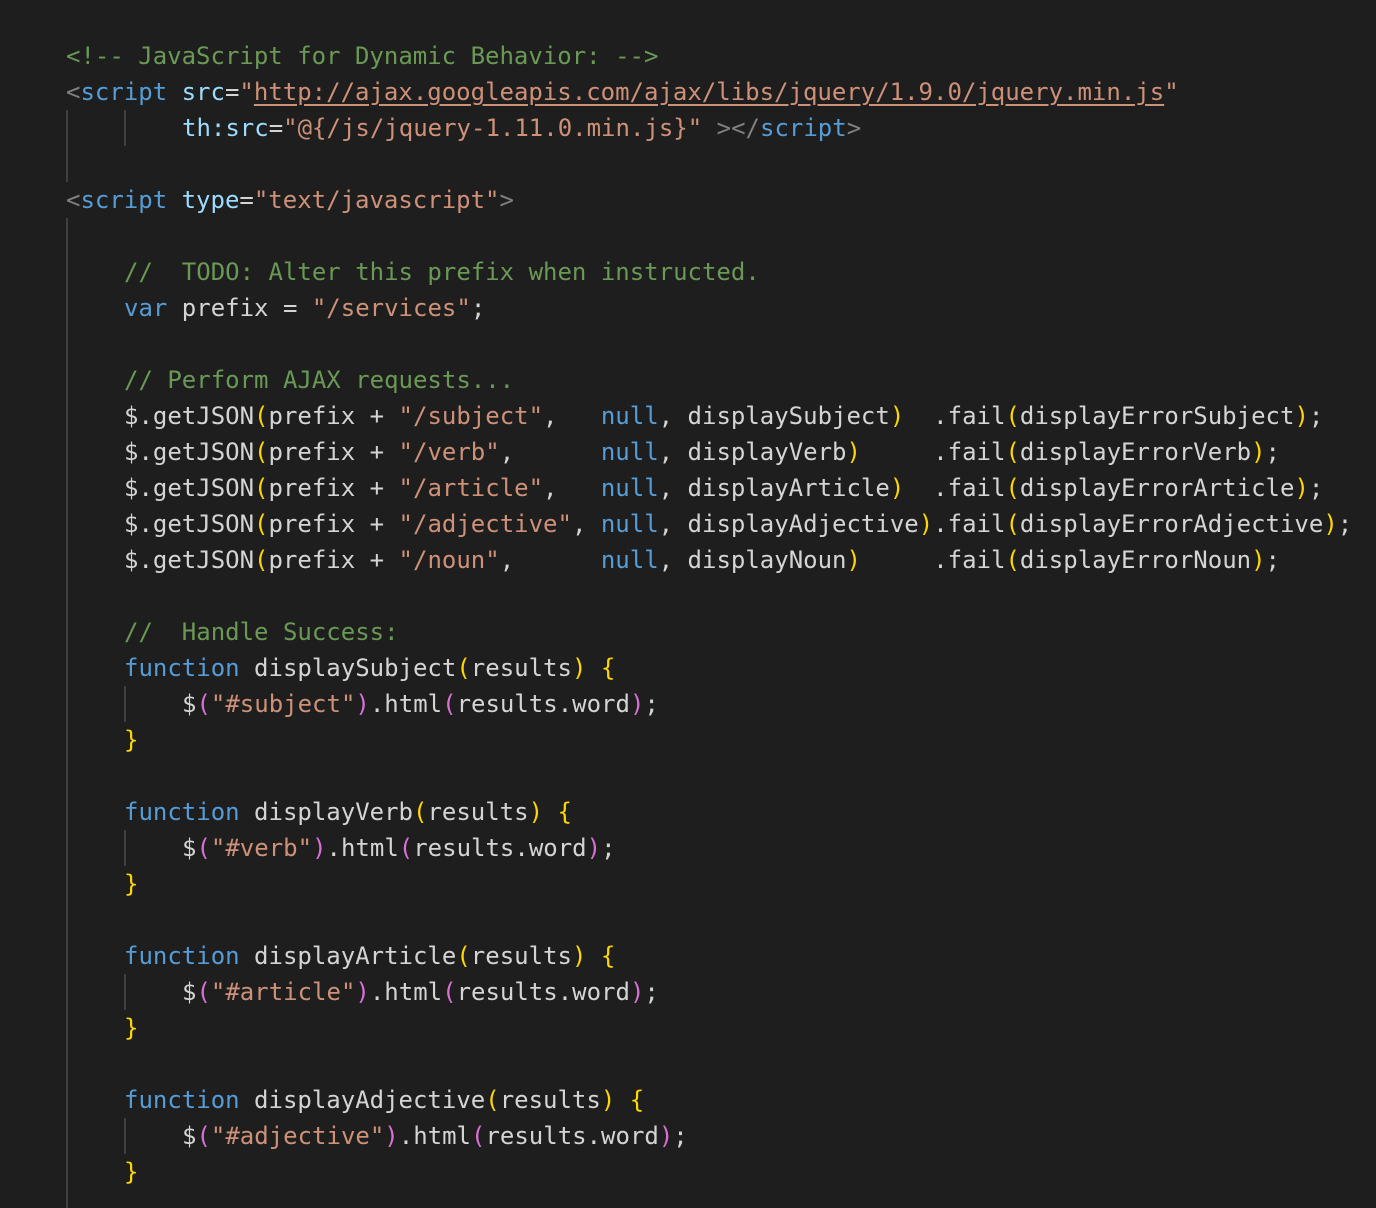 This screenshot has height=1208, width=1376. I want to click on code-token-string: "text/javascript", so click(376, 200).